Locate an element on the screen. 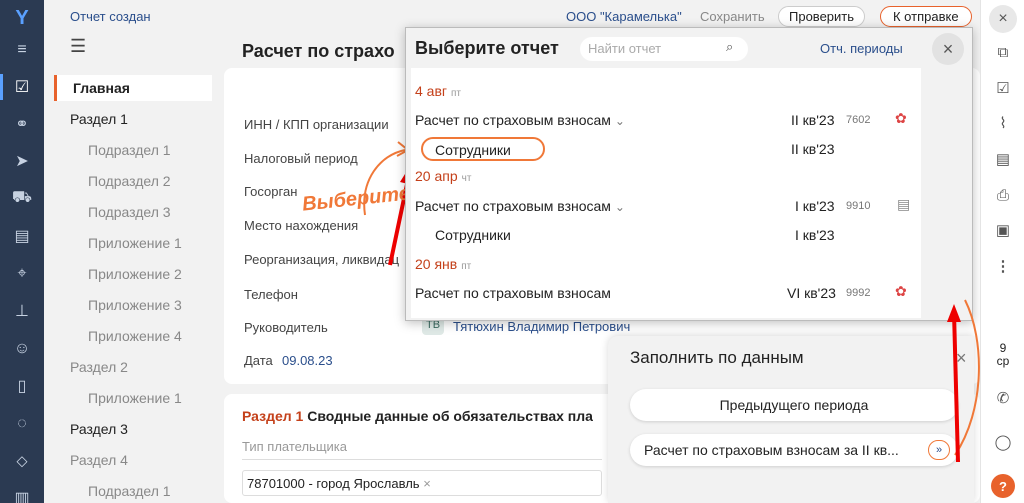 The image size is (1024, 503). modal-title: Выберите отчет is located at coordinates (487, 48).